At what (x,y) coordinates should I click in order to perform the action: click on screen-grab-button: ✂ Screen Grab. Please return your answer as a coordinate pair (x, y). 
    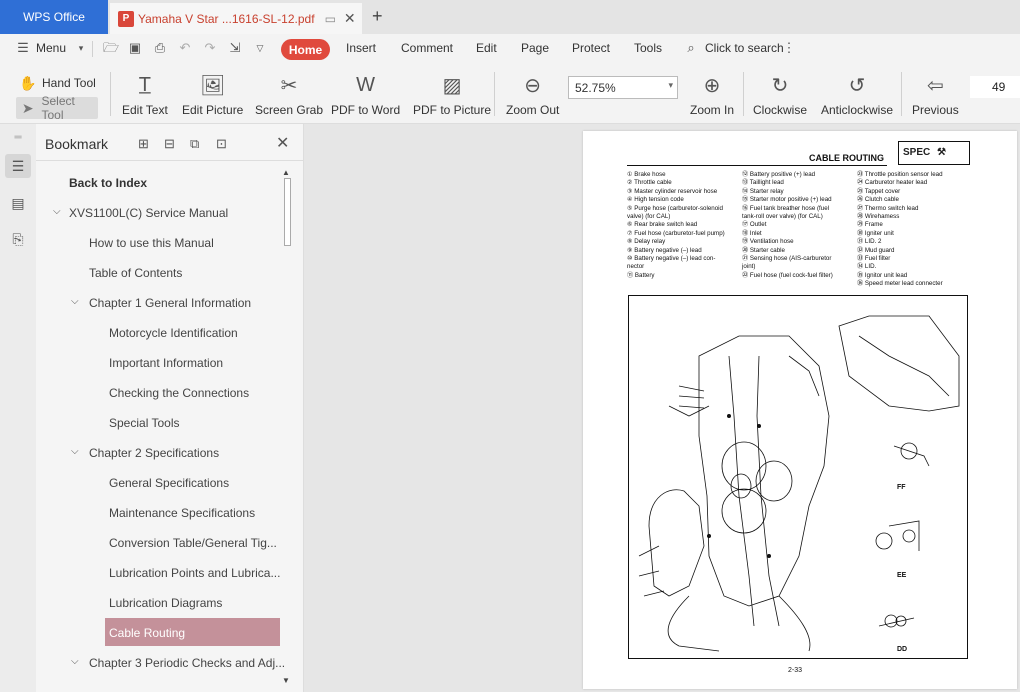
    Looking at the image, I should click on (289, 95).